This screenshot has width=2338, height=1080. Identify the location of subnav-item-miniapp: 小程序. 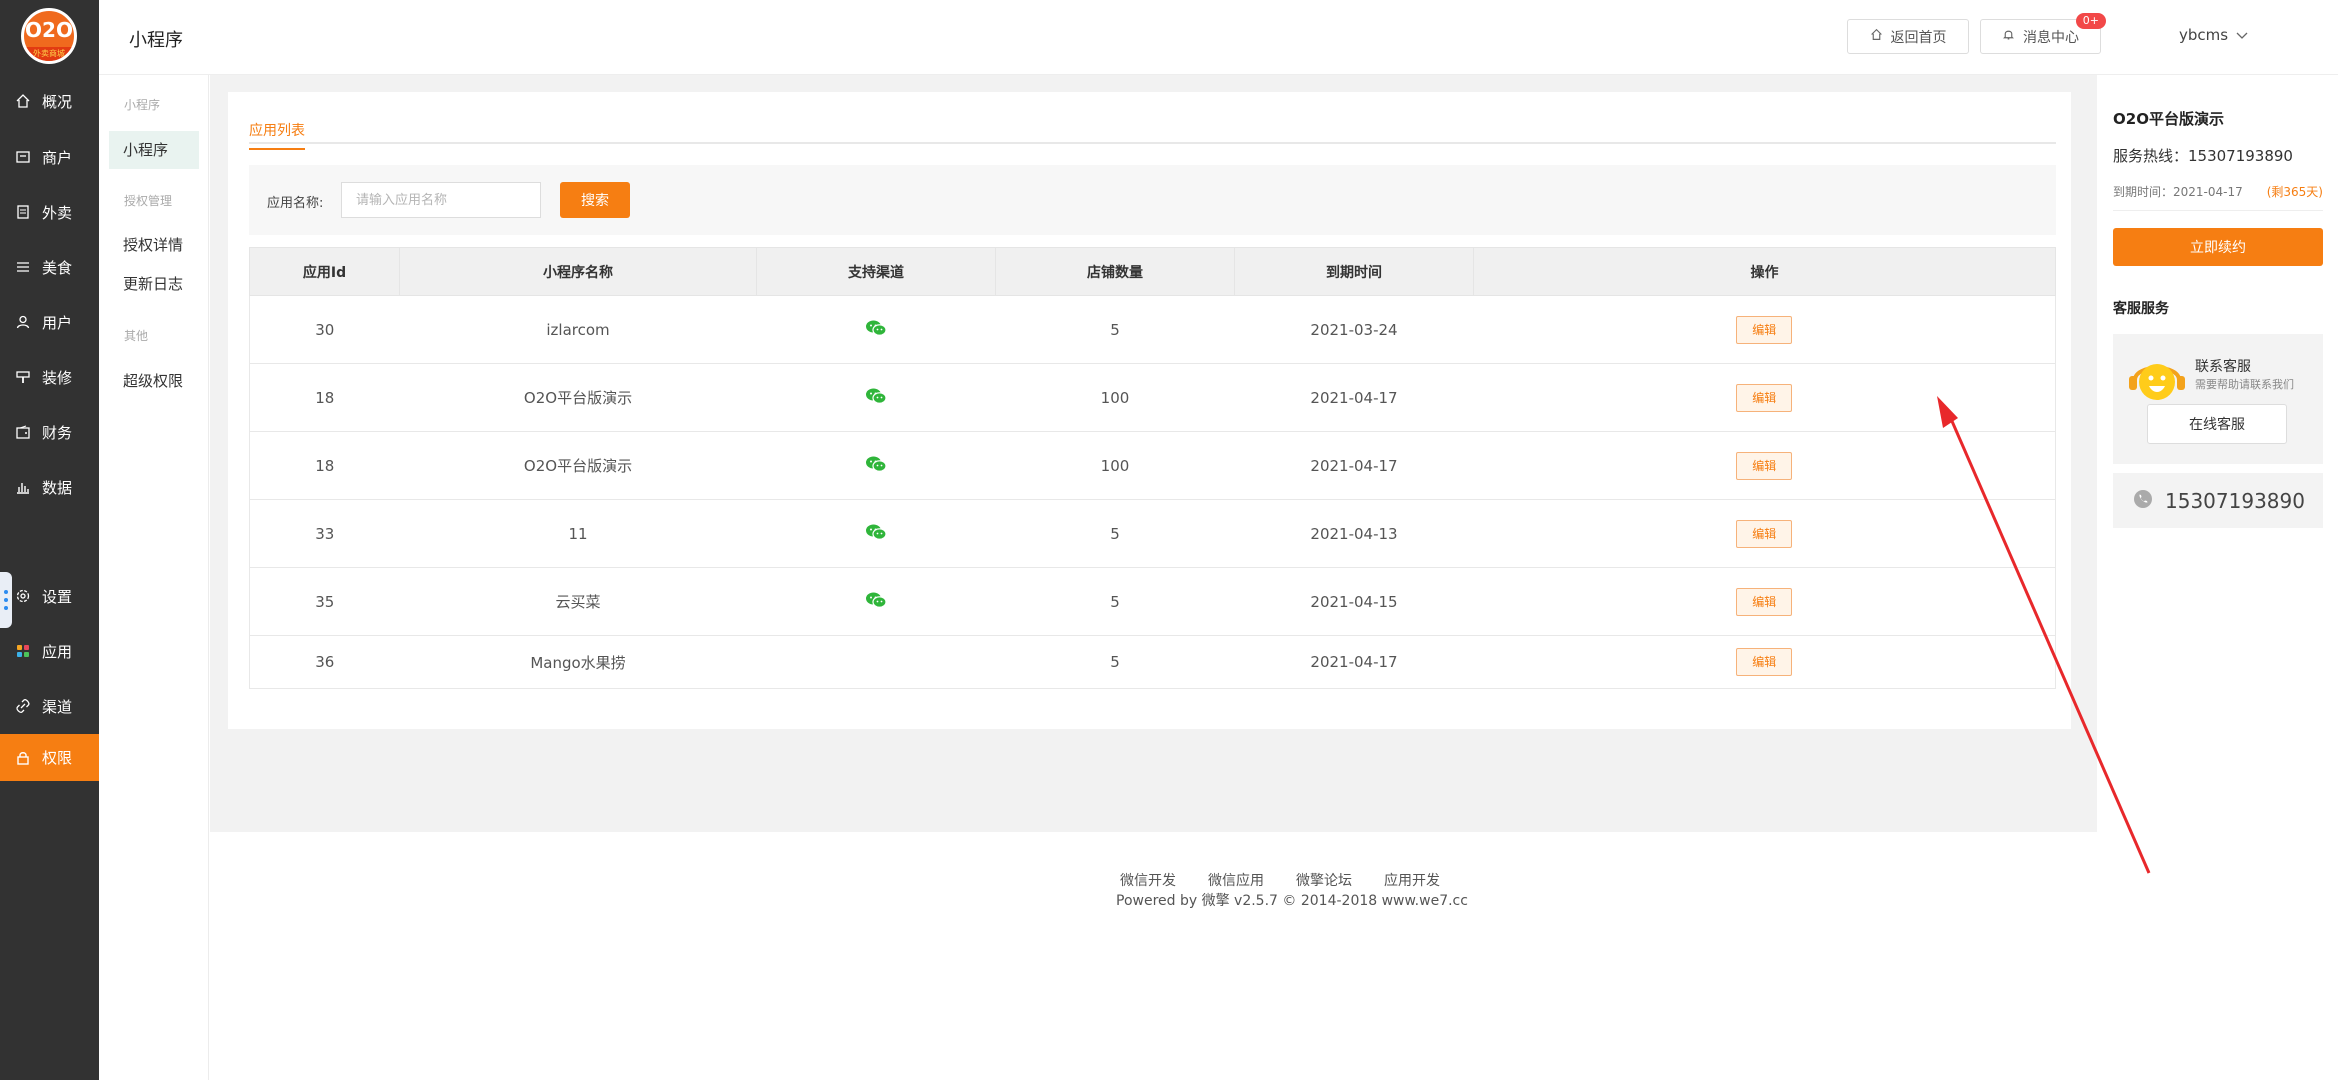
(154, 150).